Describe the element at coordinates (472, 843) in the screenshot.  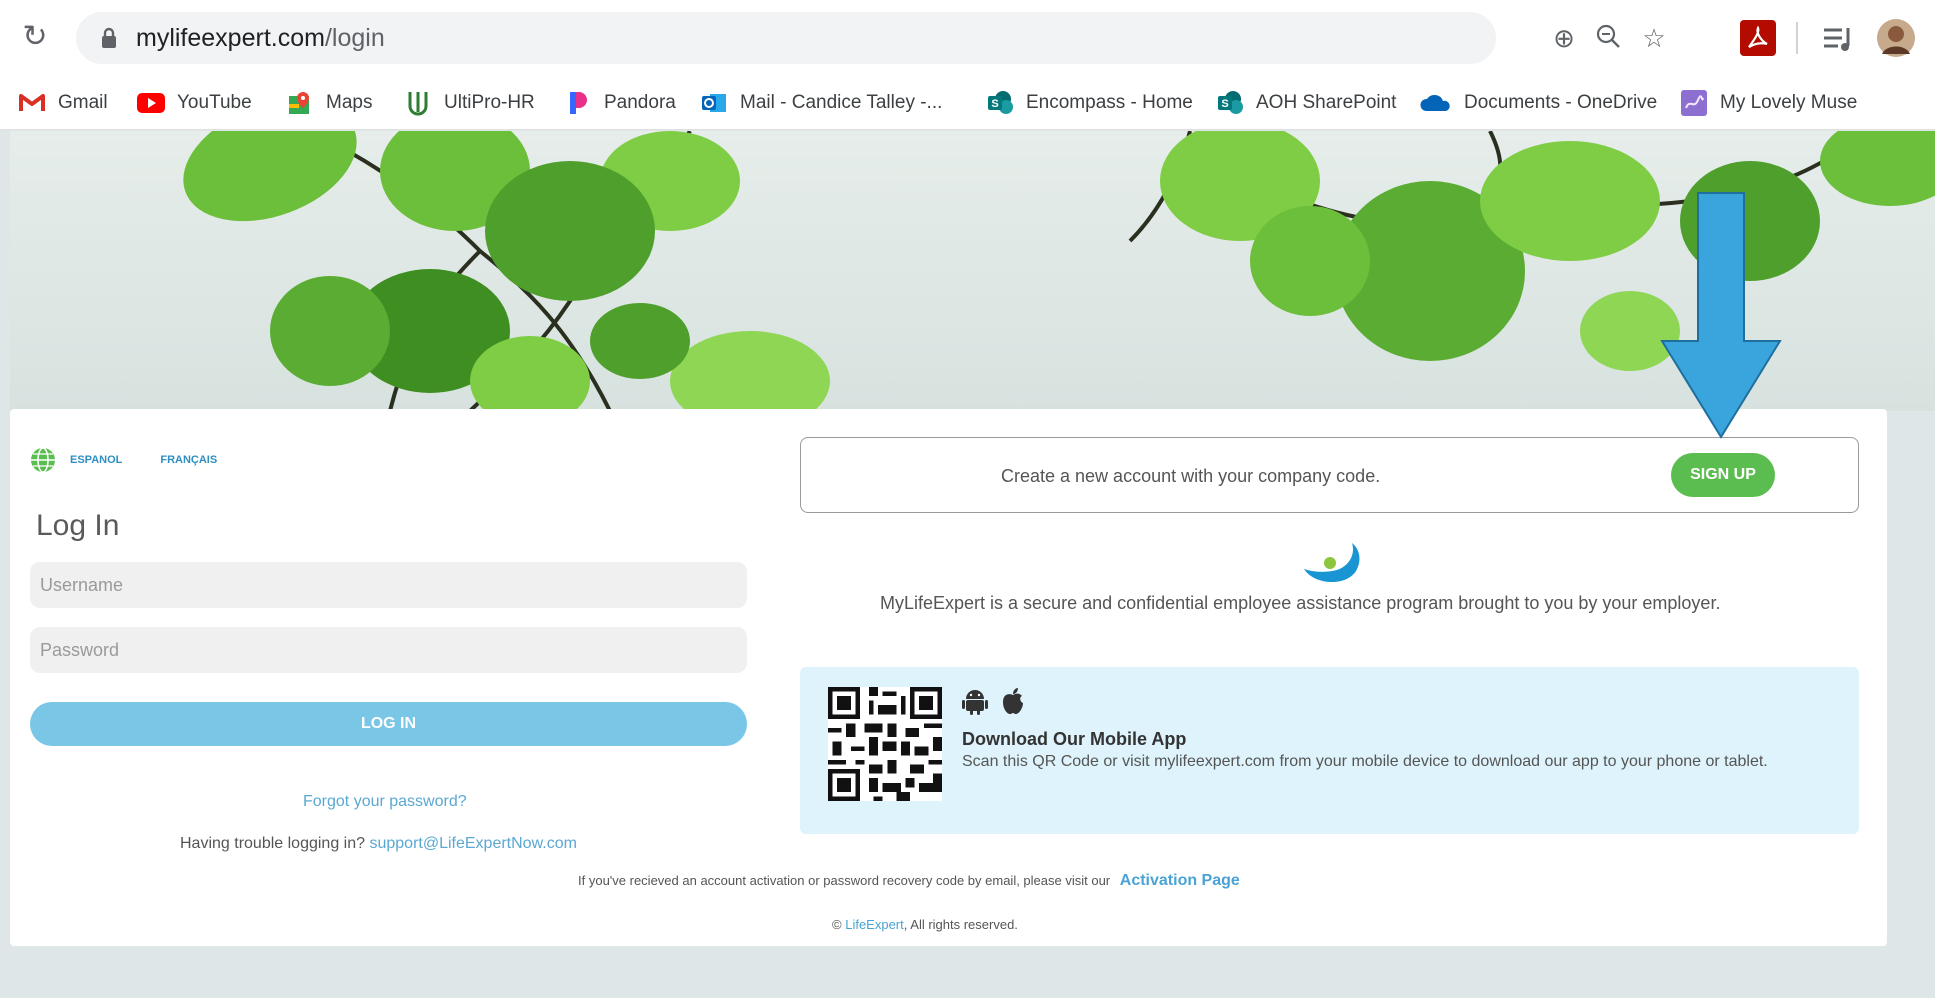
I see `support-email-link: support@LifeExpertNow.com` at that location.